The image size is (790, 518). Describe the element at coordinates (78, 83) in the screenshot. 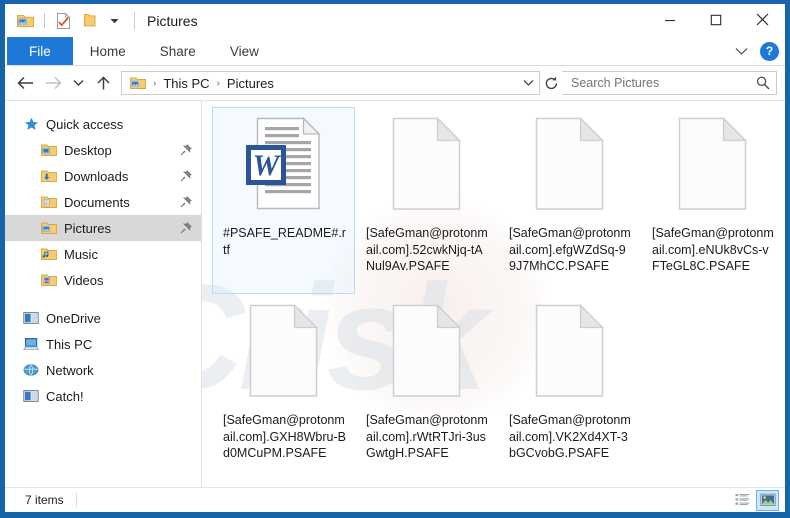

I see `recent-locations-button` at that location.